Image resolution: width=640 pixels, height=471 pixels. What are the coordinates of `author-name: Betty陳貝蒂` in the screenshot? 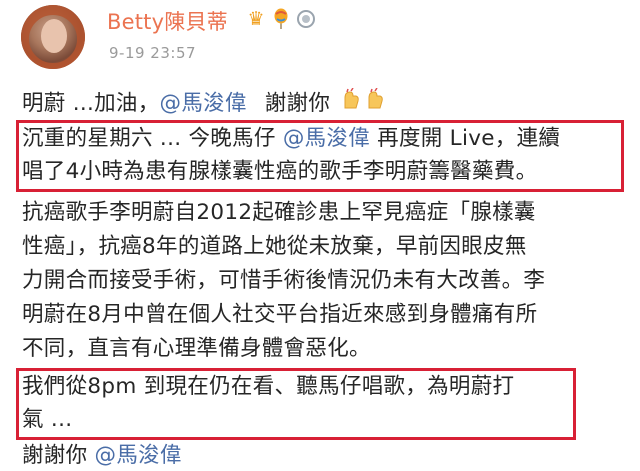 It's located at (167, 21).